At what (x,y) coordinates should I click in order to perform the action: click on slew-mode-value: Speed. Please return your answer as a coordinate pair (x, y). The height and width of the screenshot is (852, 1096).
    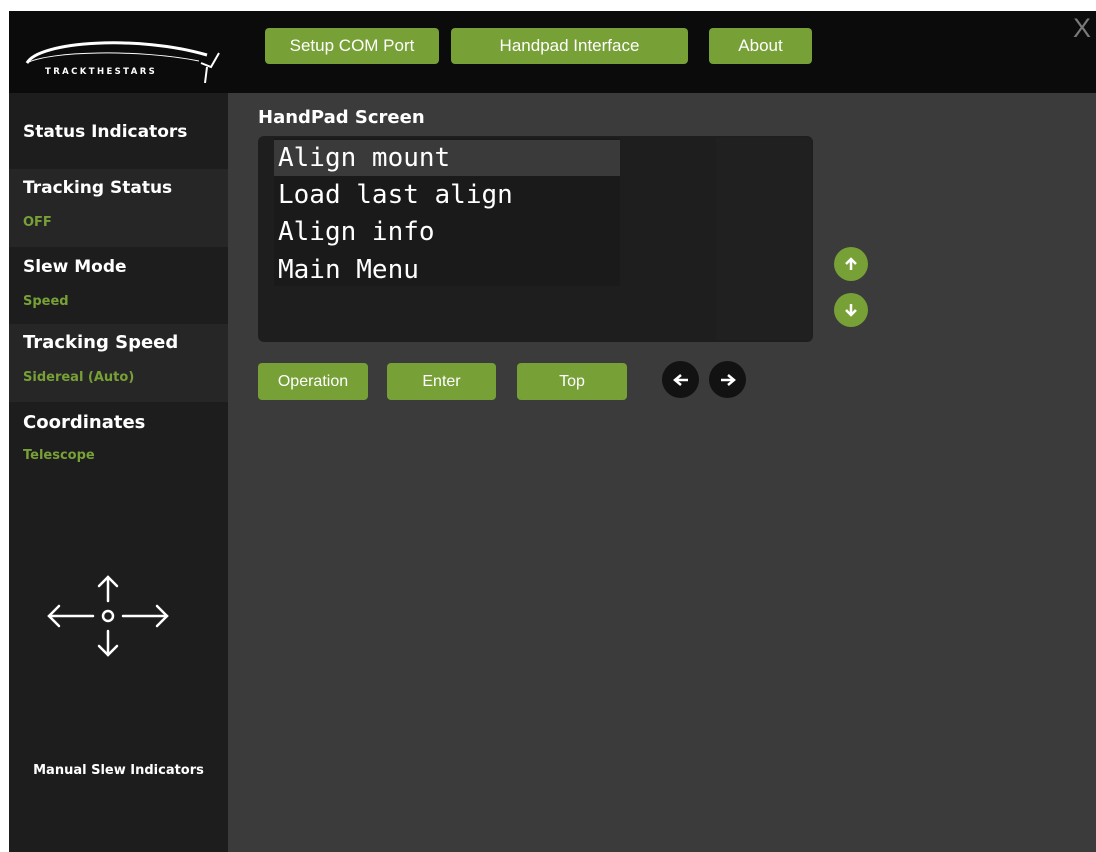
    Looking at the image, I should click on (46, 301).